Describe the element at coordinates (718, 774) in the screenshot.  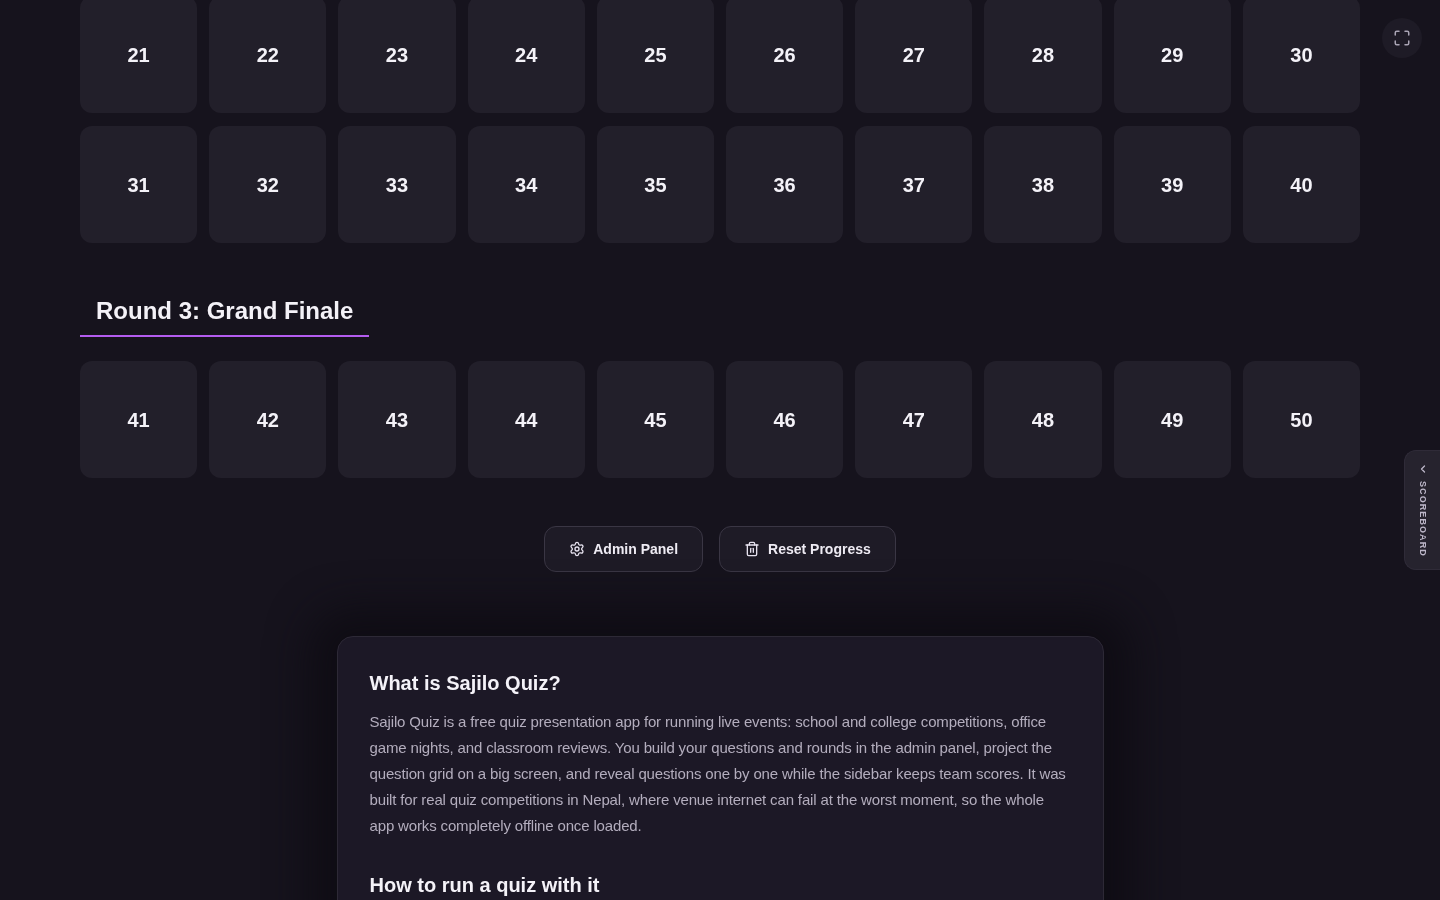
I see `description-text: Sajilo Quiz is a free quiz presentation app for running live events: school and college competitions, office game nights, and classroom reviews. You build your questions and rounds in the admin panel, project the question grid on a big screen, and reveal questions one by one while the sidebar keeps team scores. It was built for real quiz competitions in Nepal, where venue internet can fail at the worst moment, so the whole app works completely offline once loaded.` at that location.